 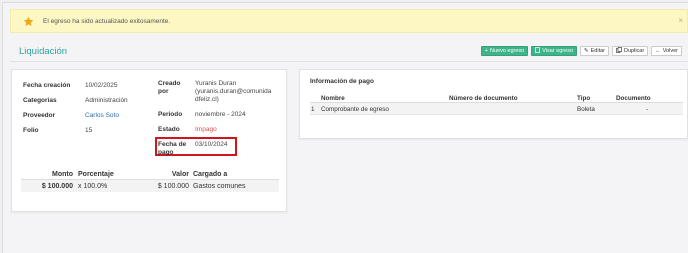 What do you see at coordinates (62, 174) in the screenshot?
I see `monto-header: Monto` at bounding box center [62, 174].